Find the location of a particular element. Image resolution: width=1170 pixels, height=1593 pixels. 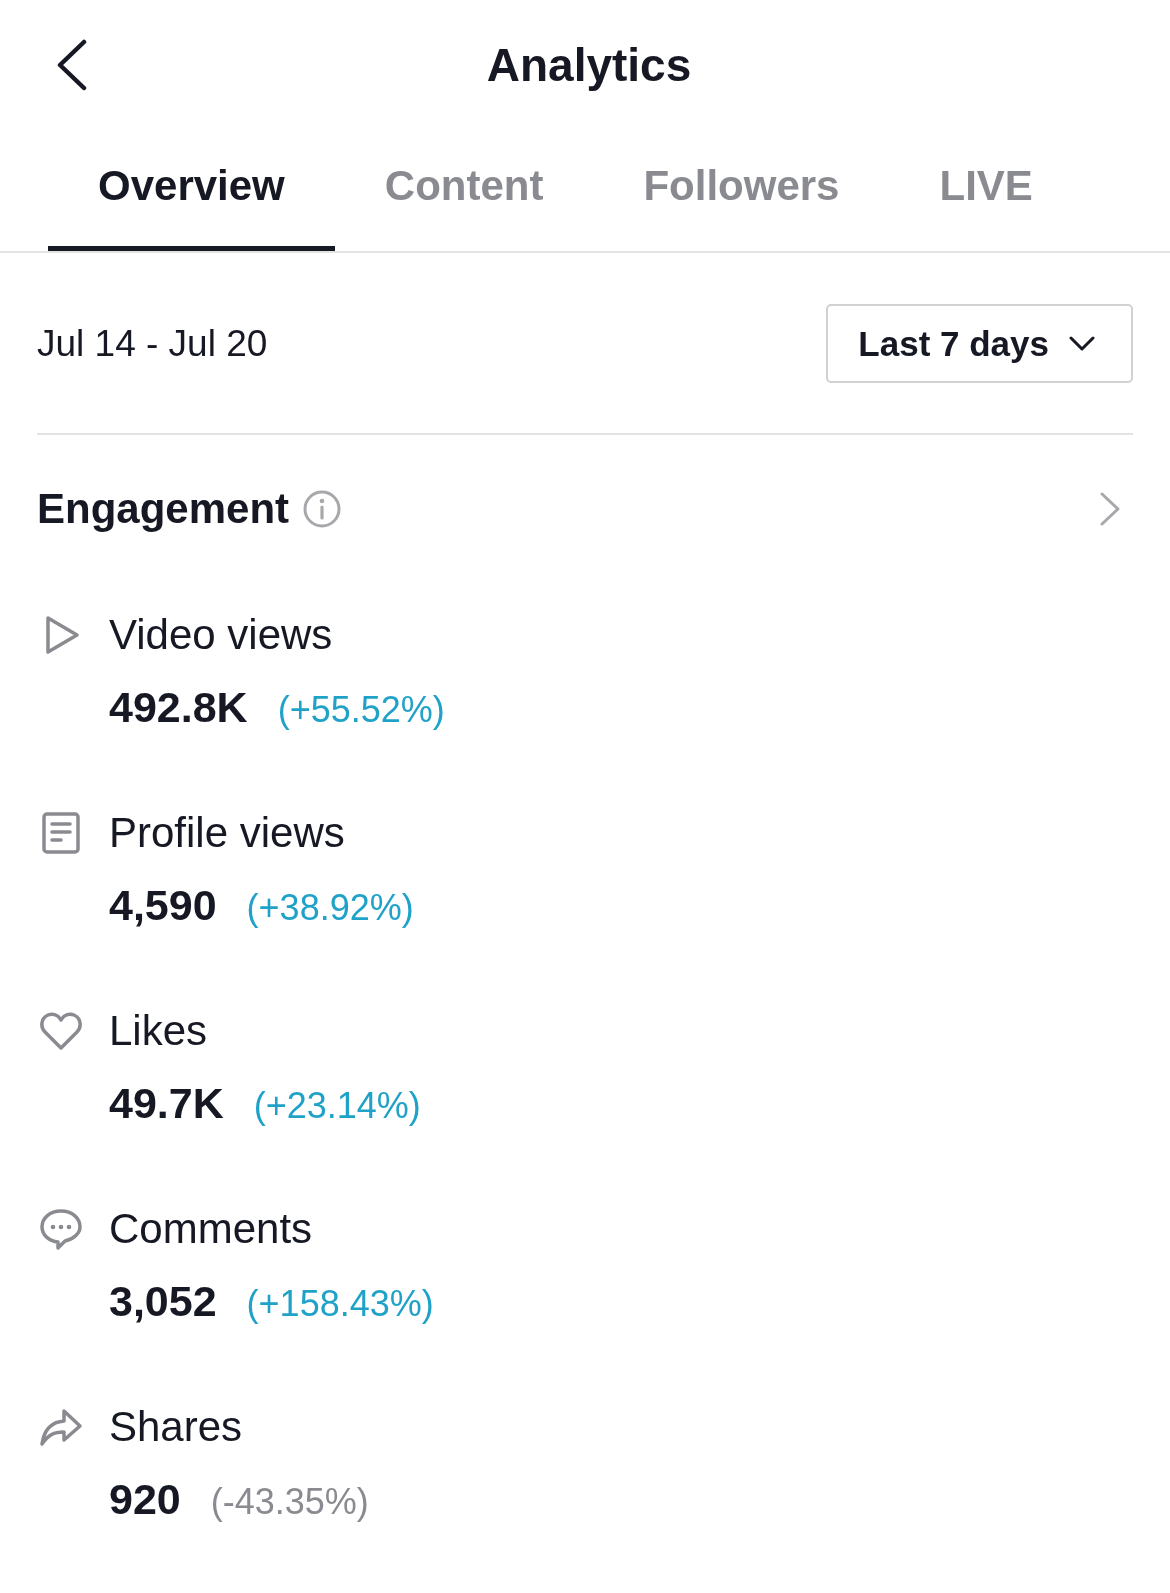

tab: Overview is located at coordinates (191, 190).